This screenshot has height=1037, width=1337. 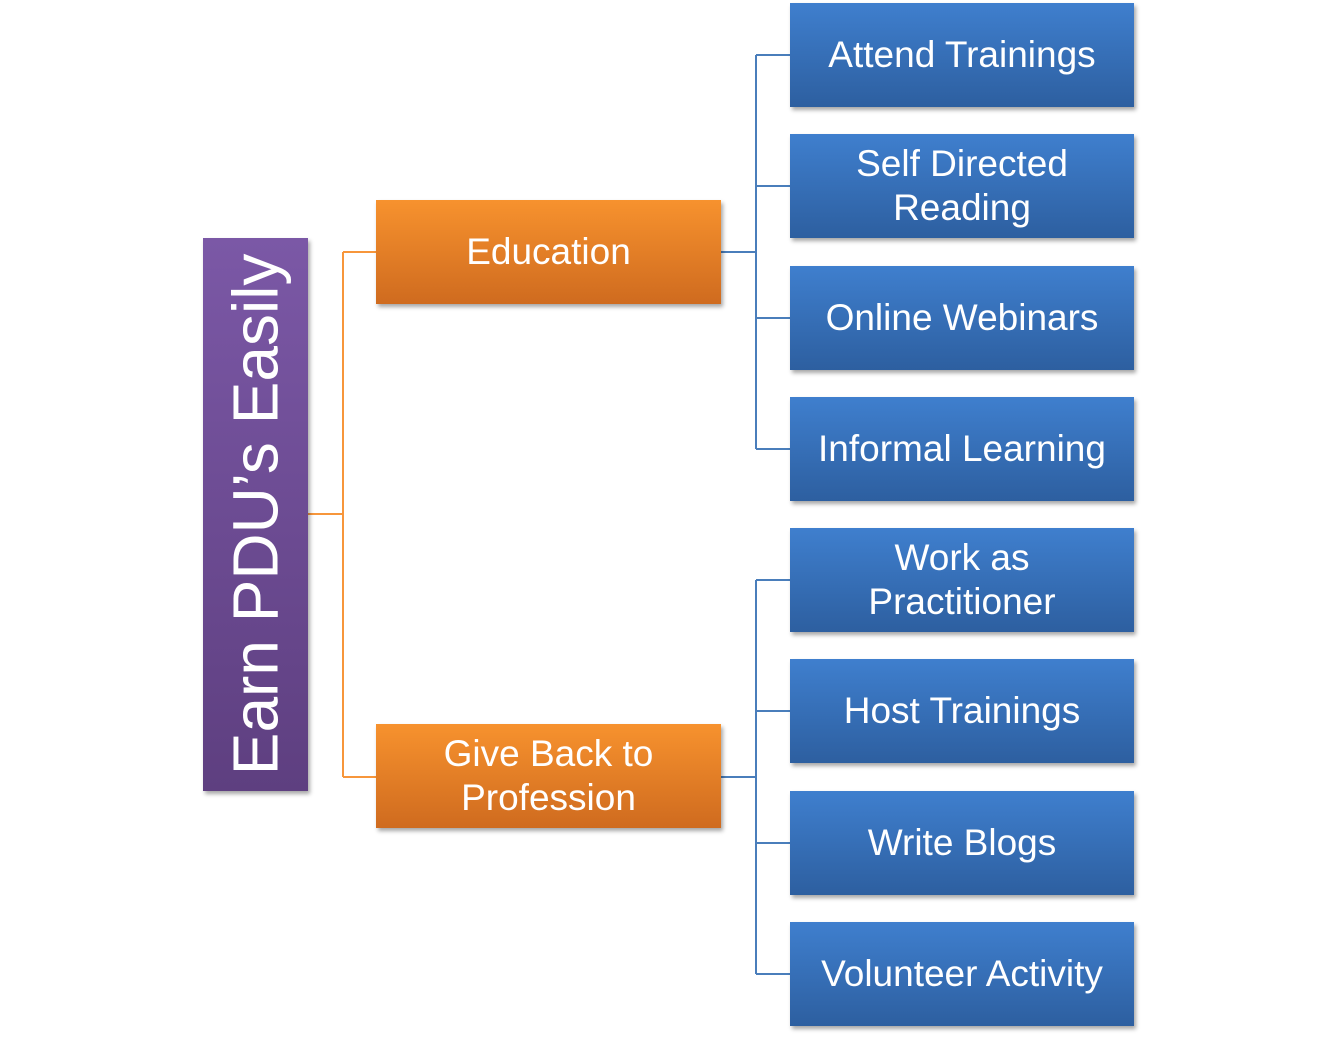 I want to click on leaf-host-trainings: Host Trainings, so click(x=962, y=711).